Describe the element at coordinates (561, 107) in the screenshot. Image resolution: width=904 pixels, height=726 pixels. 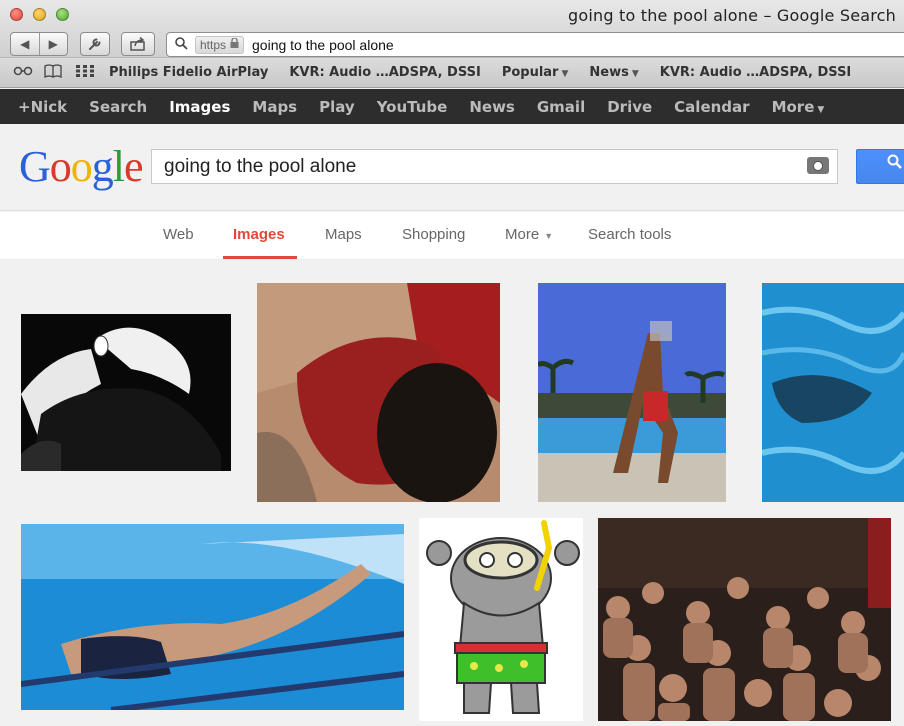
I see `gbar-gmail: Gmail` at that location.